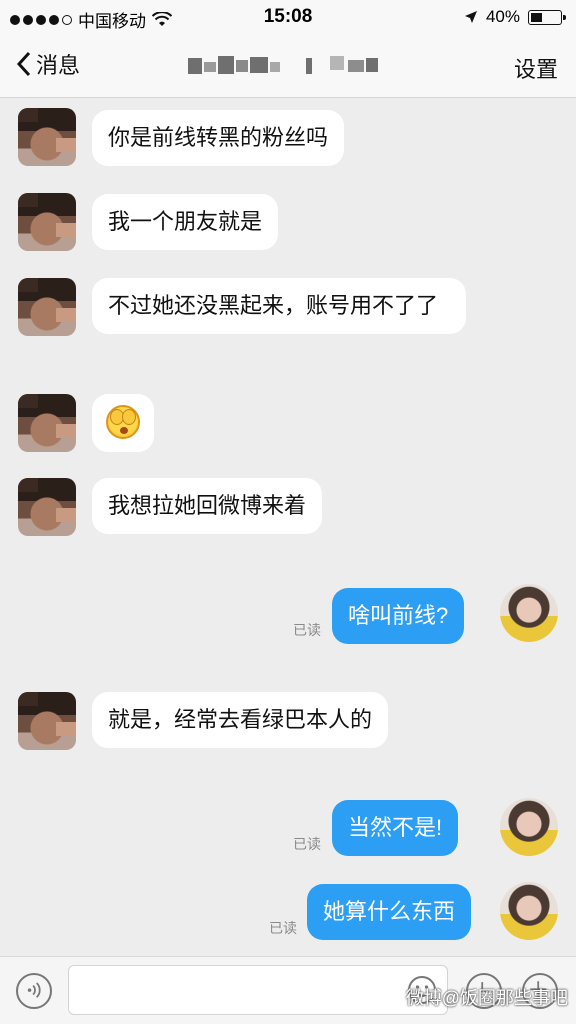 The width and height of the screenshot is (576, 1024). I want to click on battery-percent: 40%, so click(502, 16).